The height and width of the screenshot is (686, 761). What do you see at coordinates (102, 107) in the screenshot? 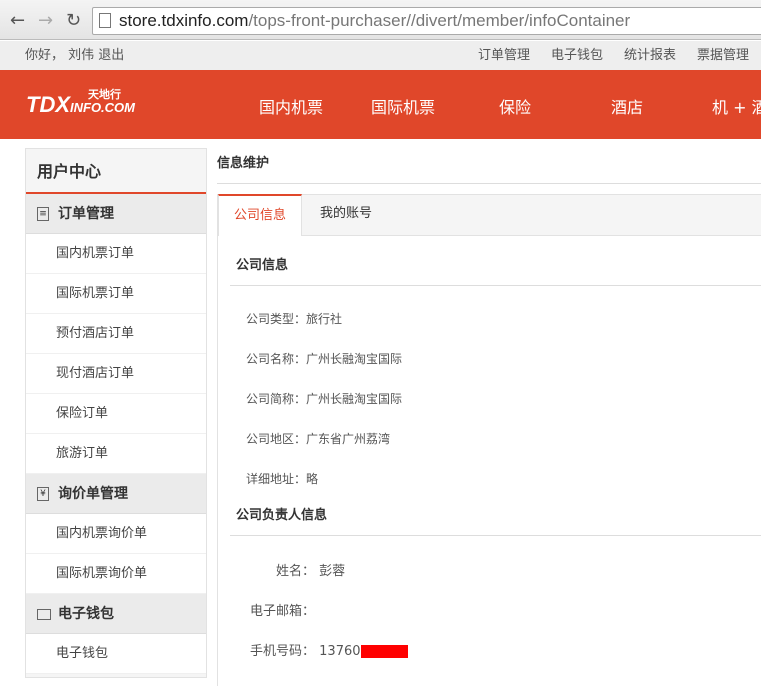
I see `logo-small: INFO.COM` at bounding box center [102, 107].